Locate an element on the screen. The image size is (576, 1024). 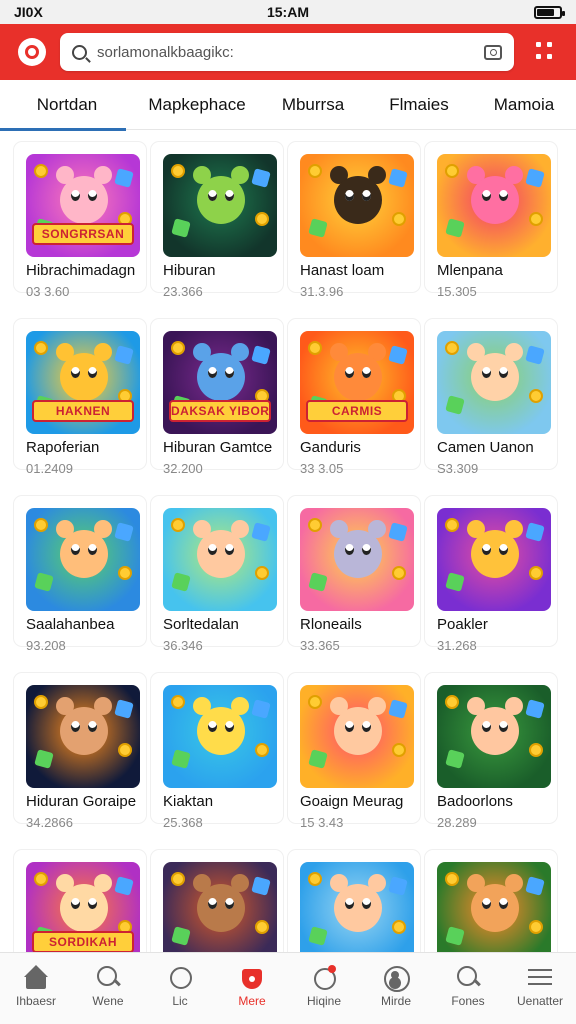
search-bar: sorlamonalkbaagikc: is located at coordinates (287, 52).